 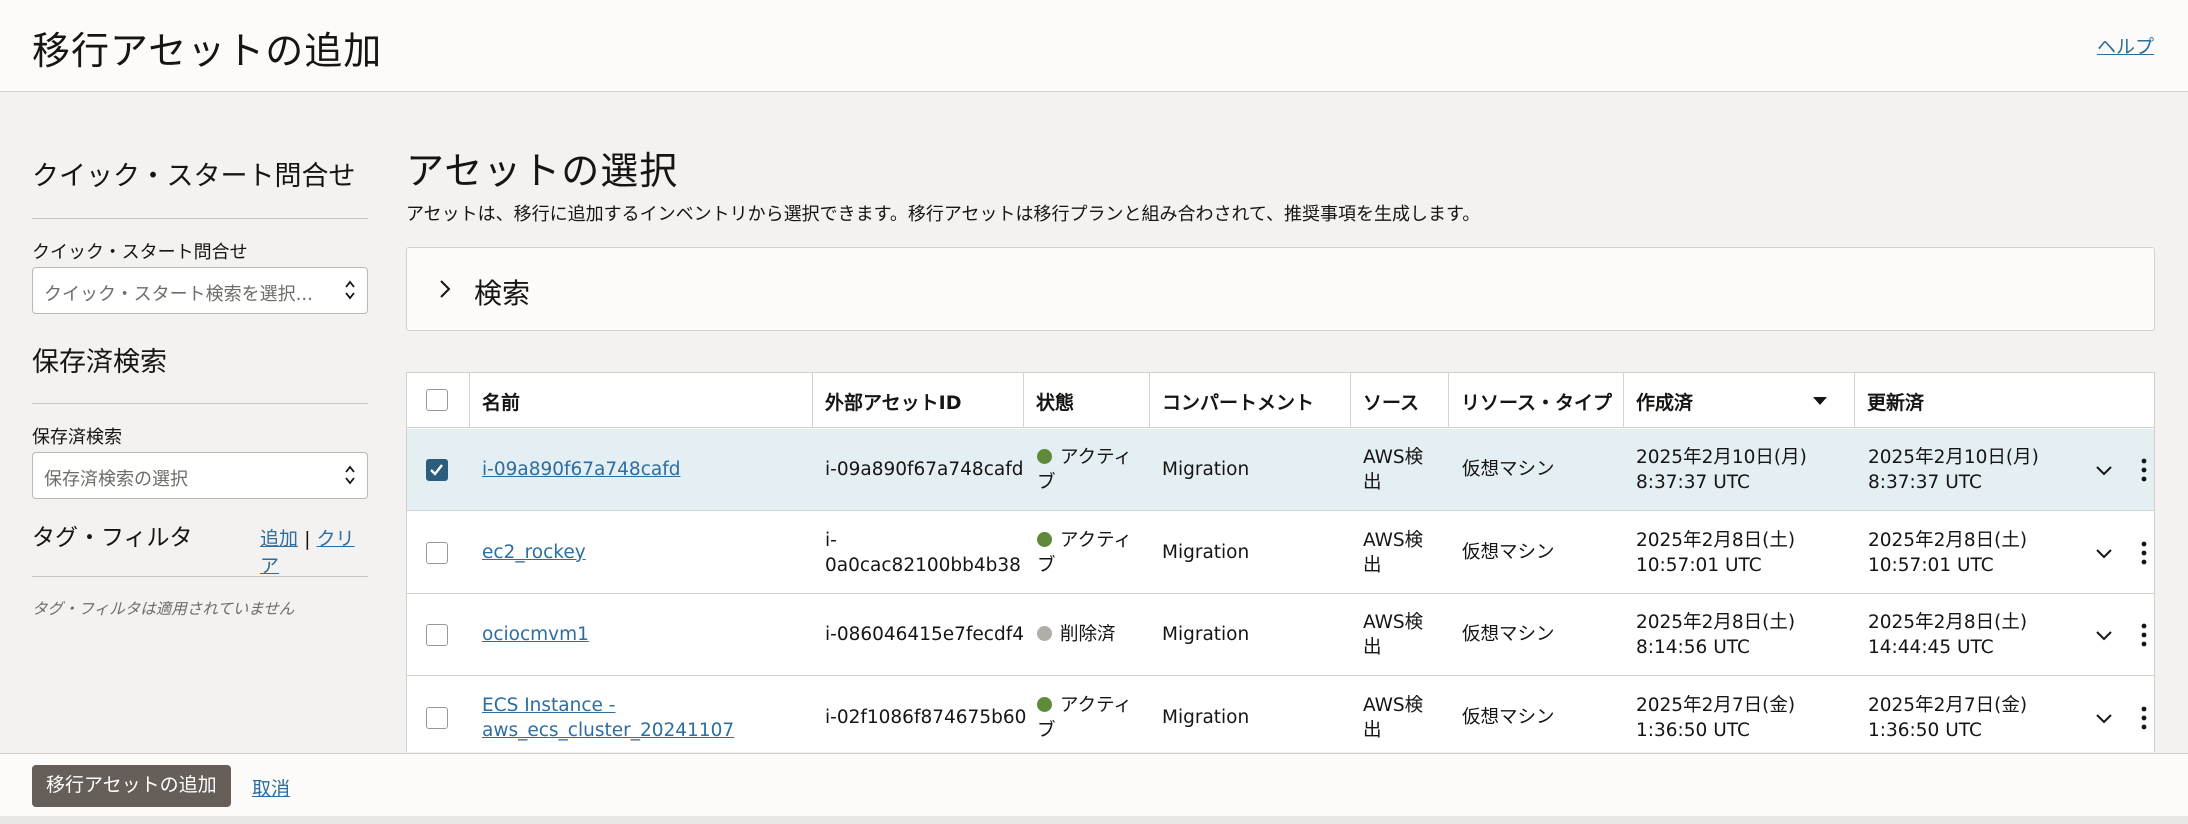 I want to click on external-asset-id-line-1: i-086046415e7fecdf4, so click(x=924, y=634).